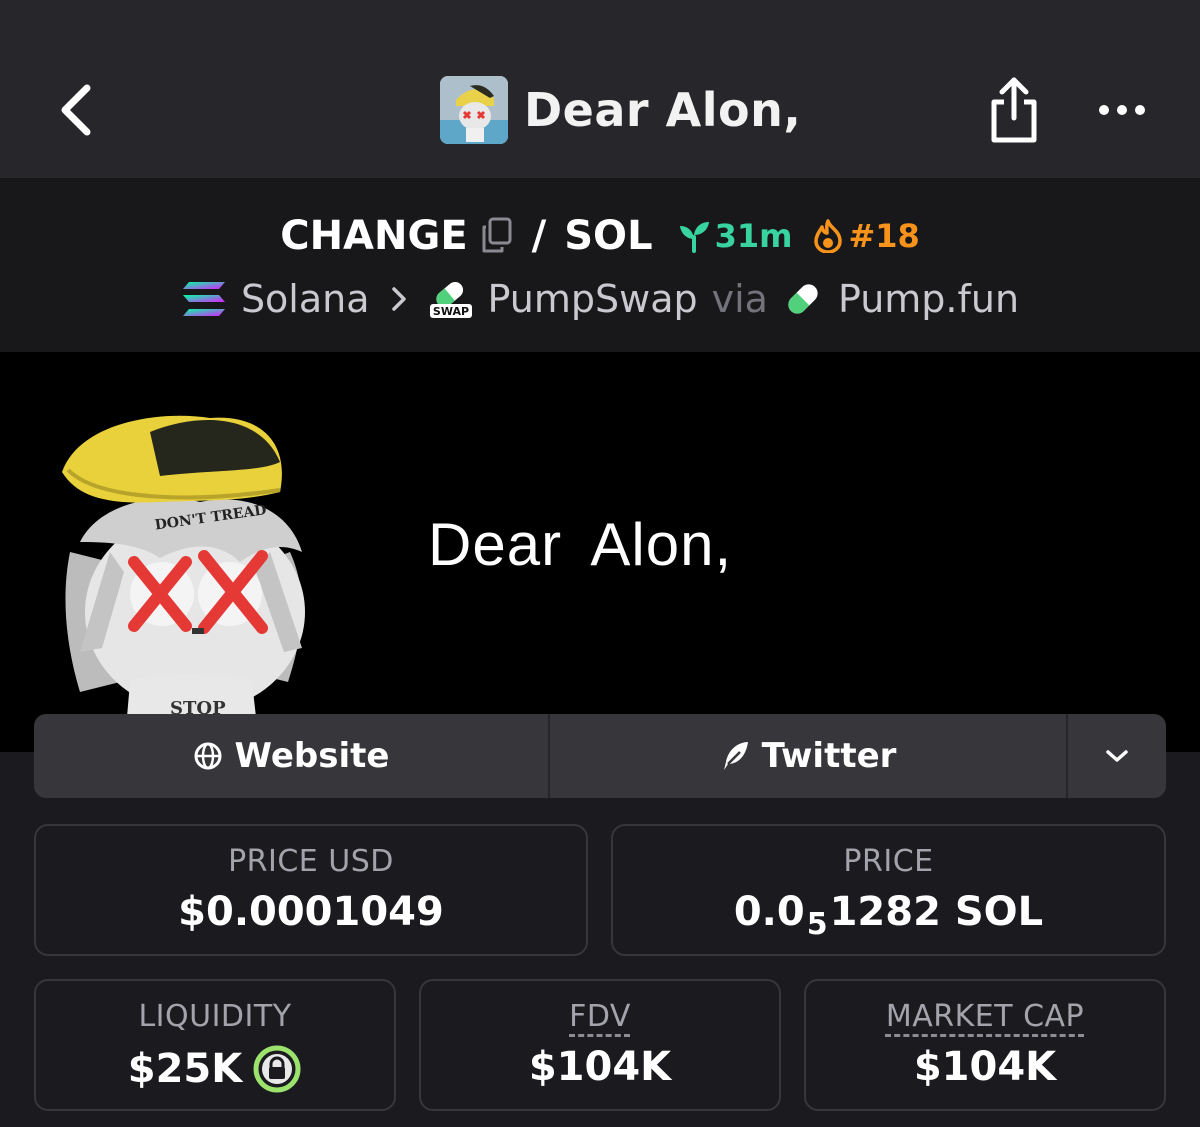 The width and height of the screenshot is (1200, 1127). Describe the element at coordinates (580, 544) in the screenshot. I see `banner-text: Dear Alon,` at that location.